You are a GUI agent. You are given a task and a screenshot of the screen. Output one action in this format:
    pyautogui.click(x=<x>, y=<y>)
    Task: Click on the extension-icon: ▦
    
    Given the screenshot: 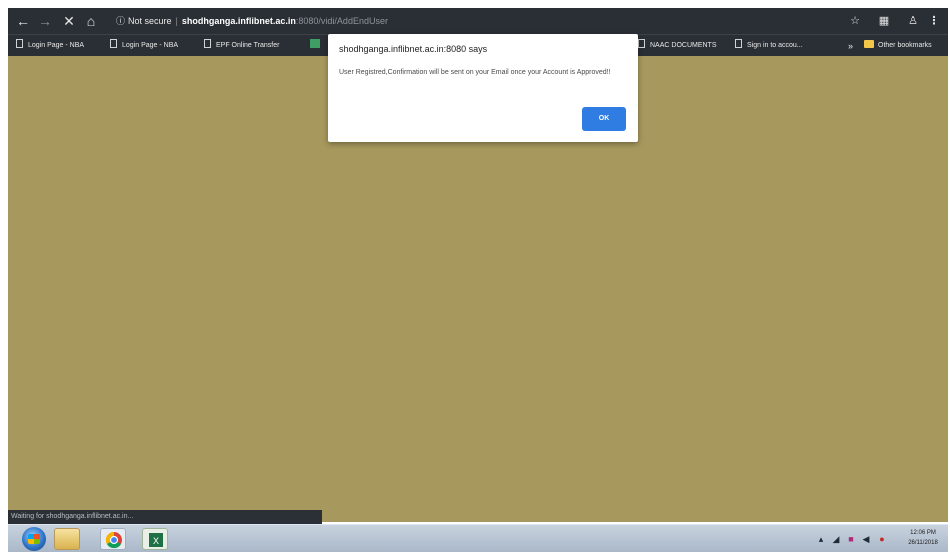 What is the action you would take?
    pyautogui.click(x=884, y=21)
    